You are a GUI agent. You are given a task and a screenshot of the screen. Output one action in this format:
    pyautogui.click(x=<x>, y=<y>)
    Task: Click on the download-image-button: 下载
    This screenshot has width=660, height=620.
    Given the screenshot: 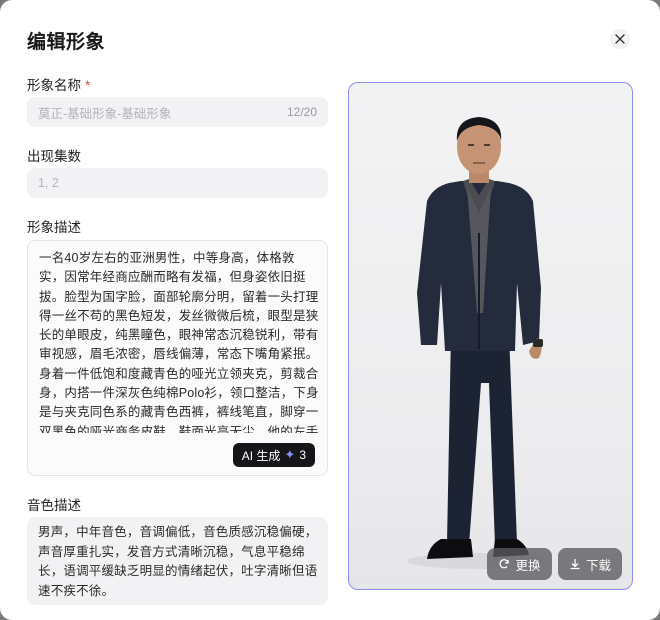 What is the action you would take?
    pyautogui.click(x=590, y=564)
    